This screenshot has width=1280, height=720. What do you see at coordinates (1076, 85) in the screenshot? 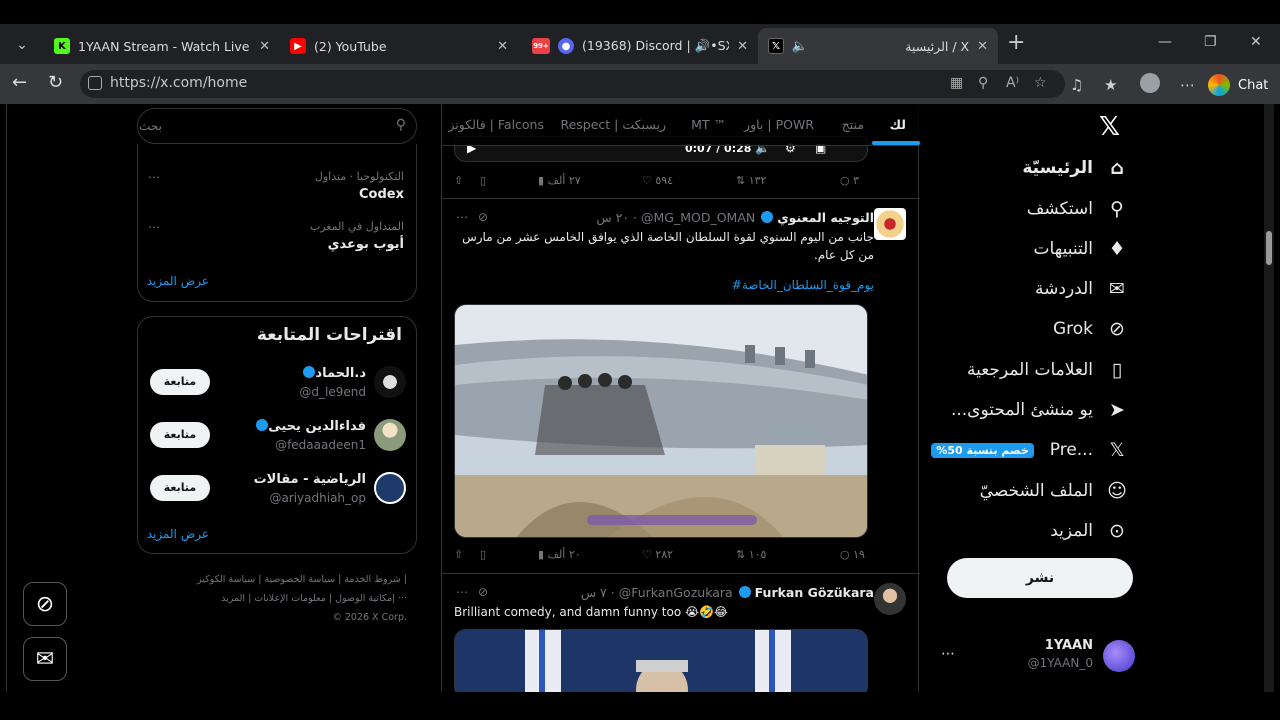
I see `split-screen-icon: ♫` at bounding box center [1076, 85].